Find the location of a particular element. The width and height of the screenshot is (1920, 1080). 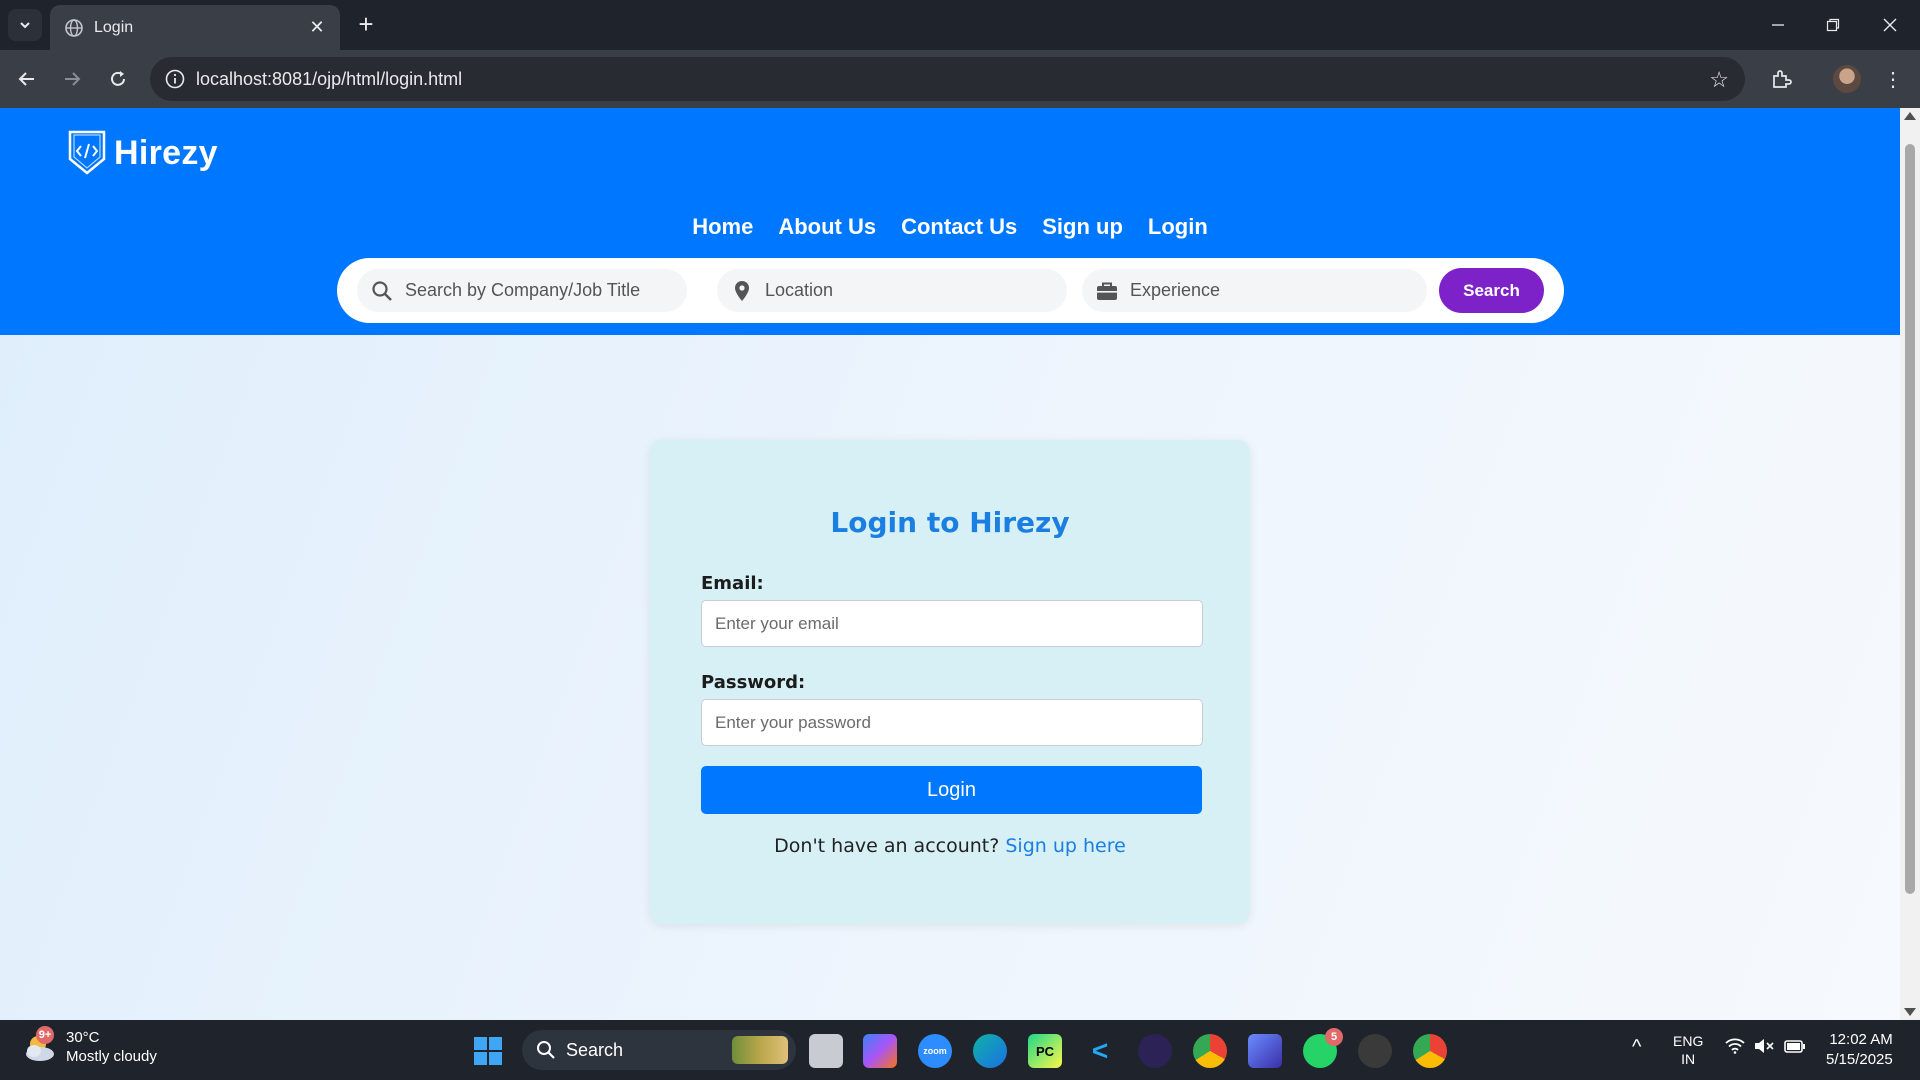

email-label: Email: is located at coordinates (732, 583).